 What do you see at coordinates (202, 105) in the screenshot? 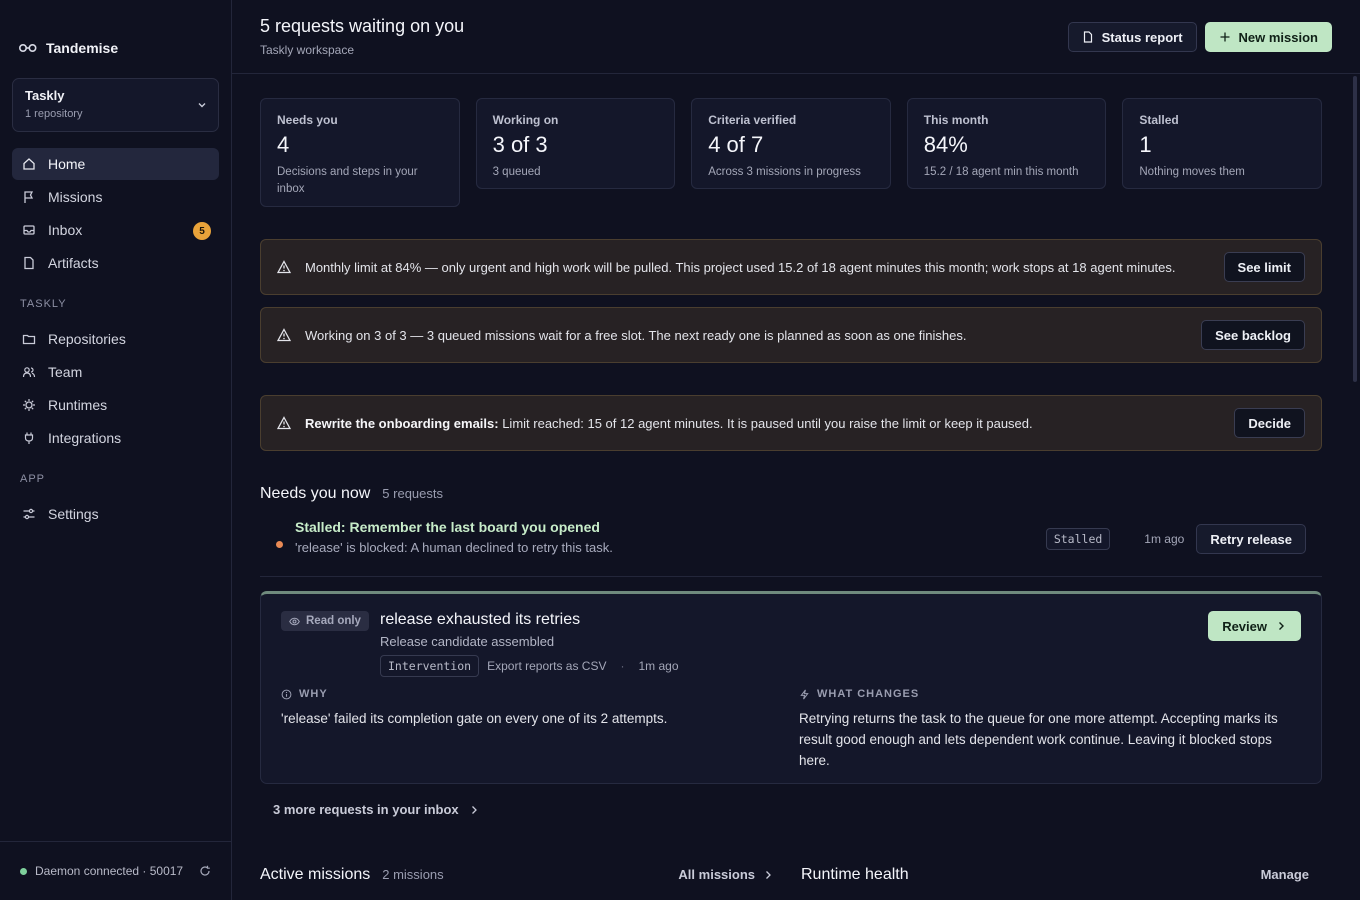
I see `chevron-down-icon` at bounding box center [202, 105].